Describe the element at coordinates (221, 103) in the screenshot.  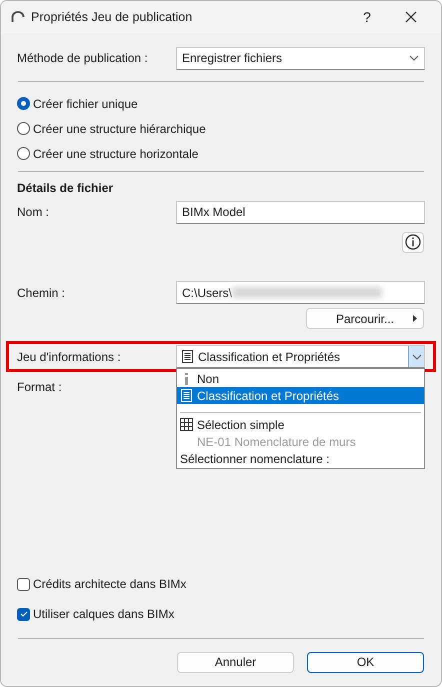
I see `radio-option: Créer fichier unique` at that location.